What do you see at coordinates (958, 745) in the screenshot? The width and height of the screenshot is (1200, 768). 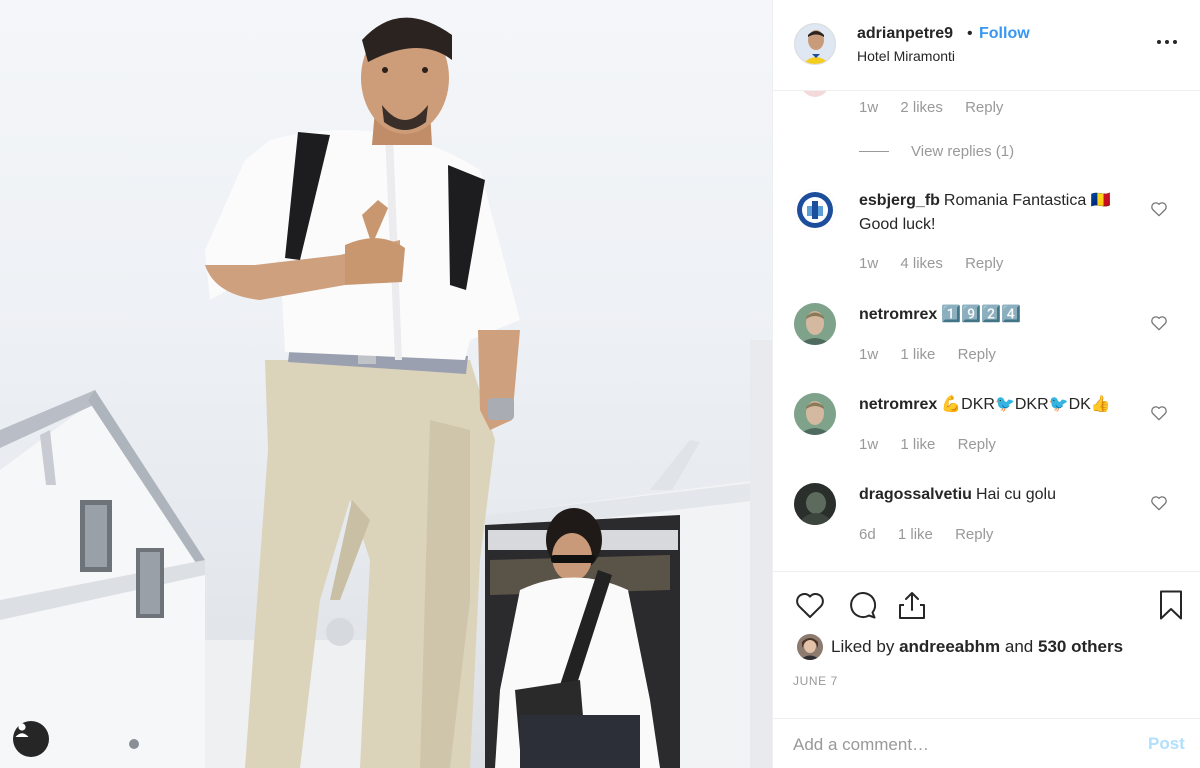 I see `add-comment-input` at bounding box center [958, 745].